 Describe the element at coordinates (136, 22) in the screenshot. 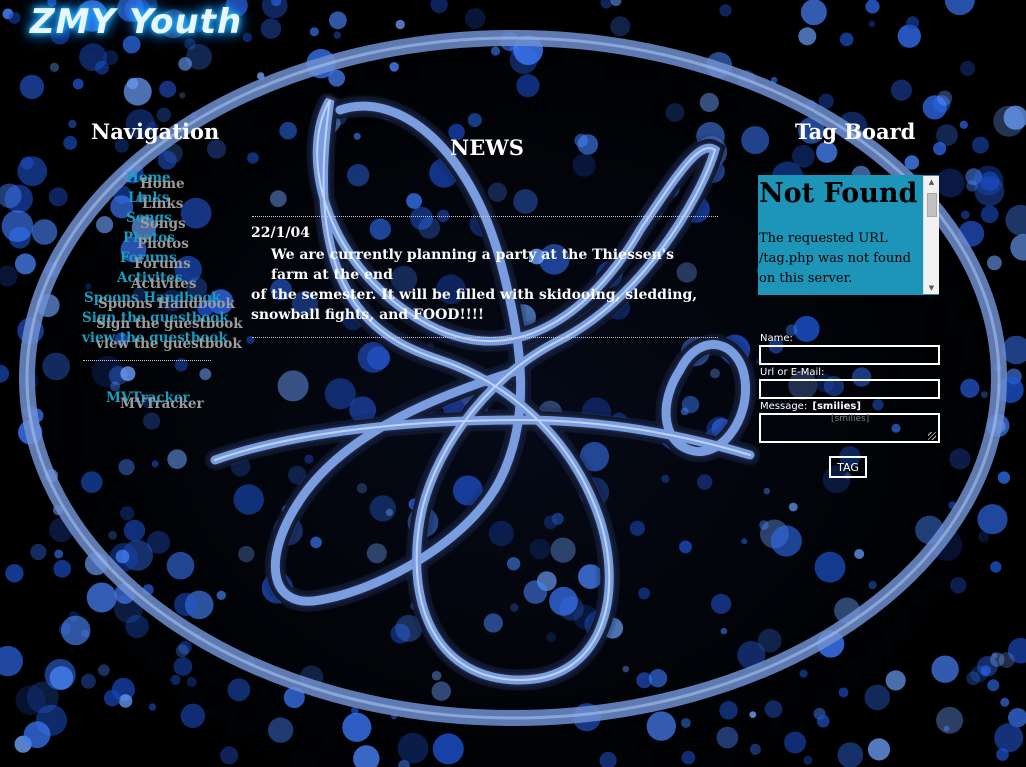

I see `site-logo: ZMY Youth` at that location.